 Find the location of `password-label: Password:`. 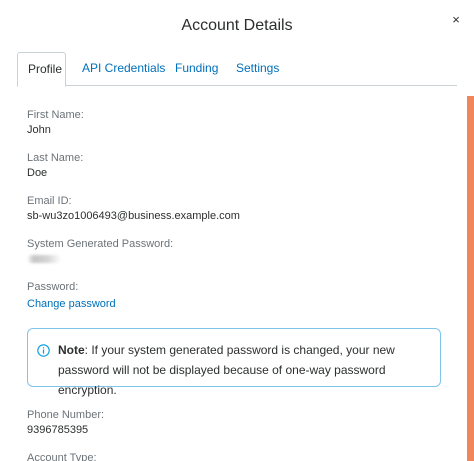

password-label: Password: is located at coordinates (53, 287).